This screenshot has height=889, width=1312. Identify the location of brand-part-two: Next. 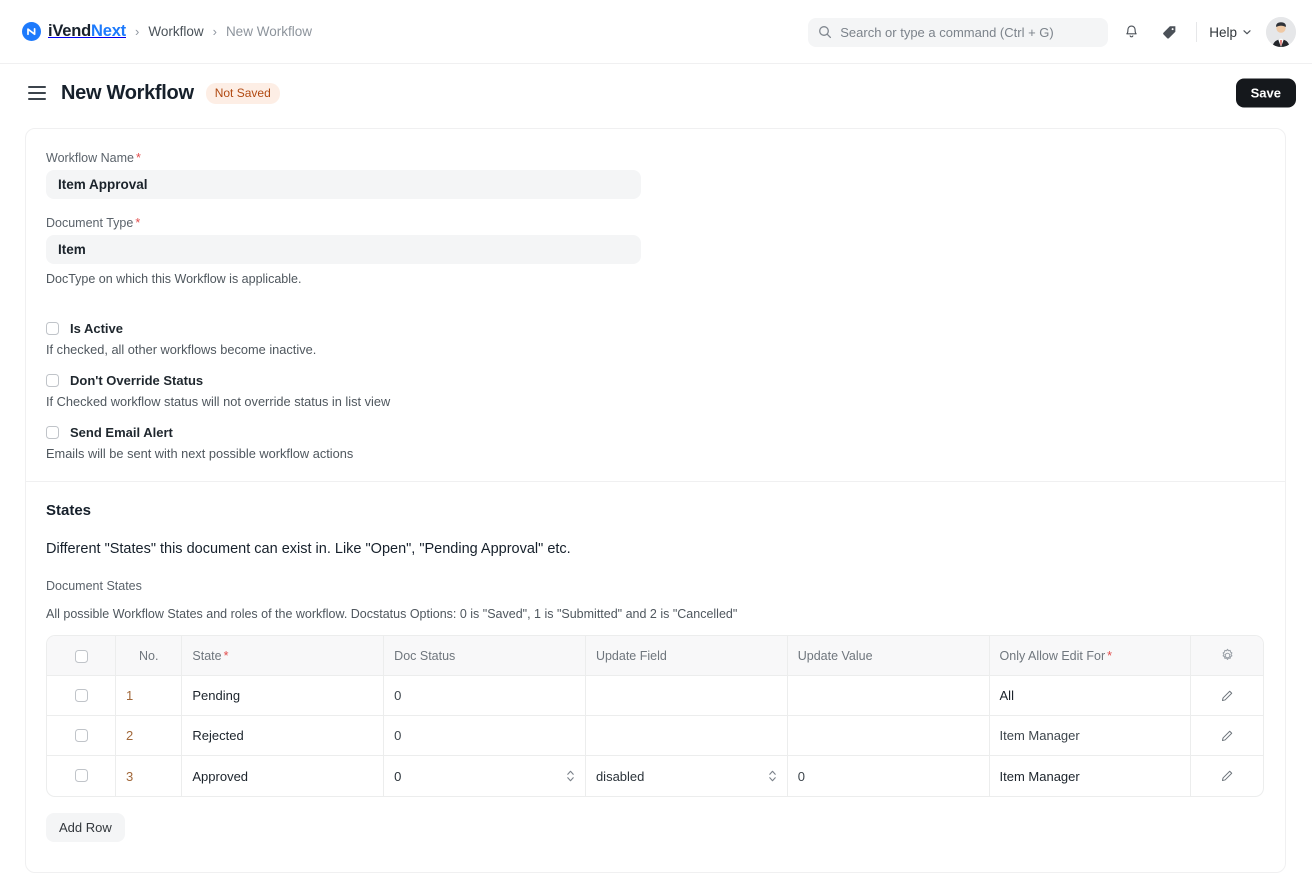
(108, 31).